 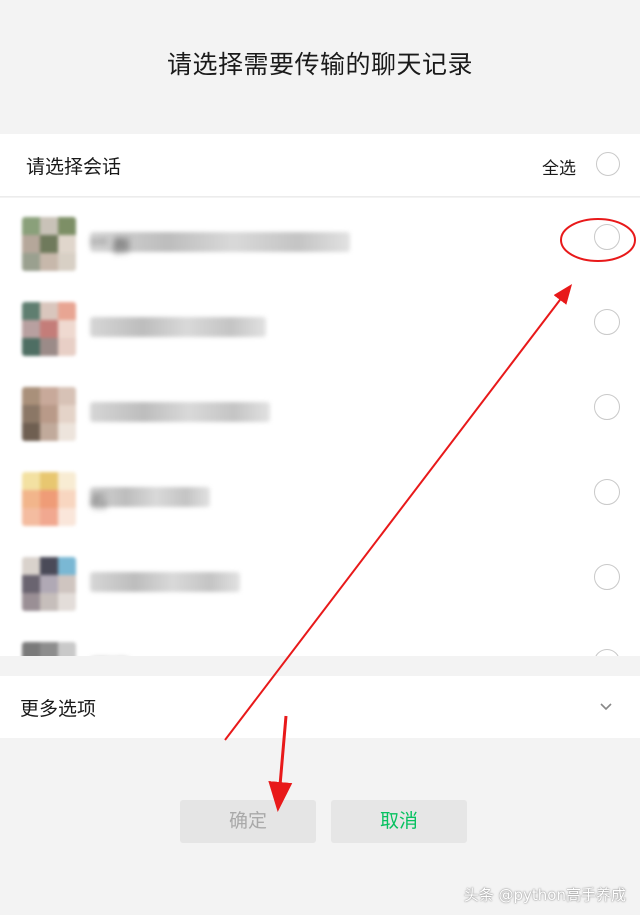 What do you see at coordinates (320, 707) in the screenshot?
I see `more-options-row: 更多选项` at bounding box center [320, 707].